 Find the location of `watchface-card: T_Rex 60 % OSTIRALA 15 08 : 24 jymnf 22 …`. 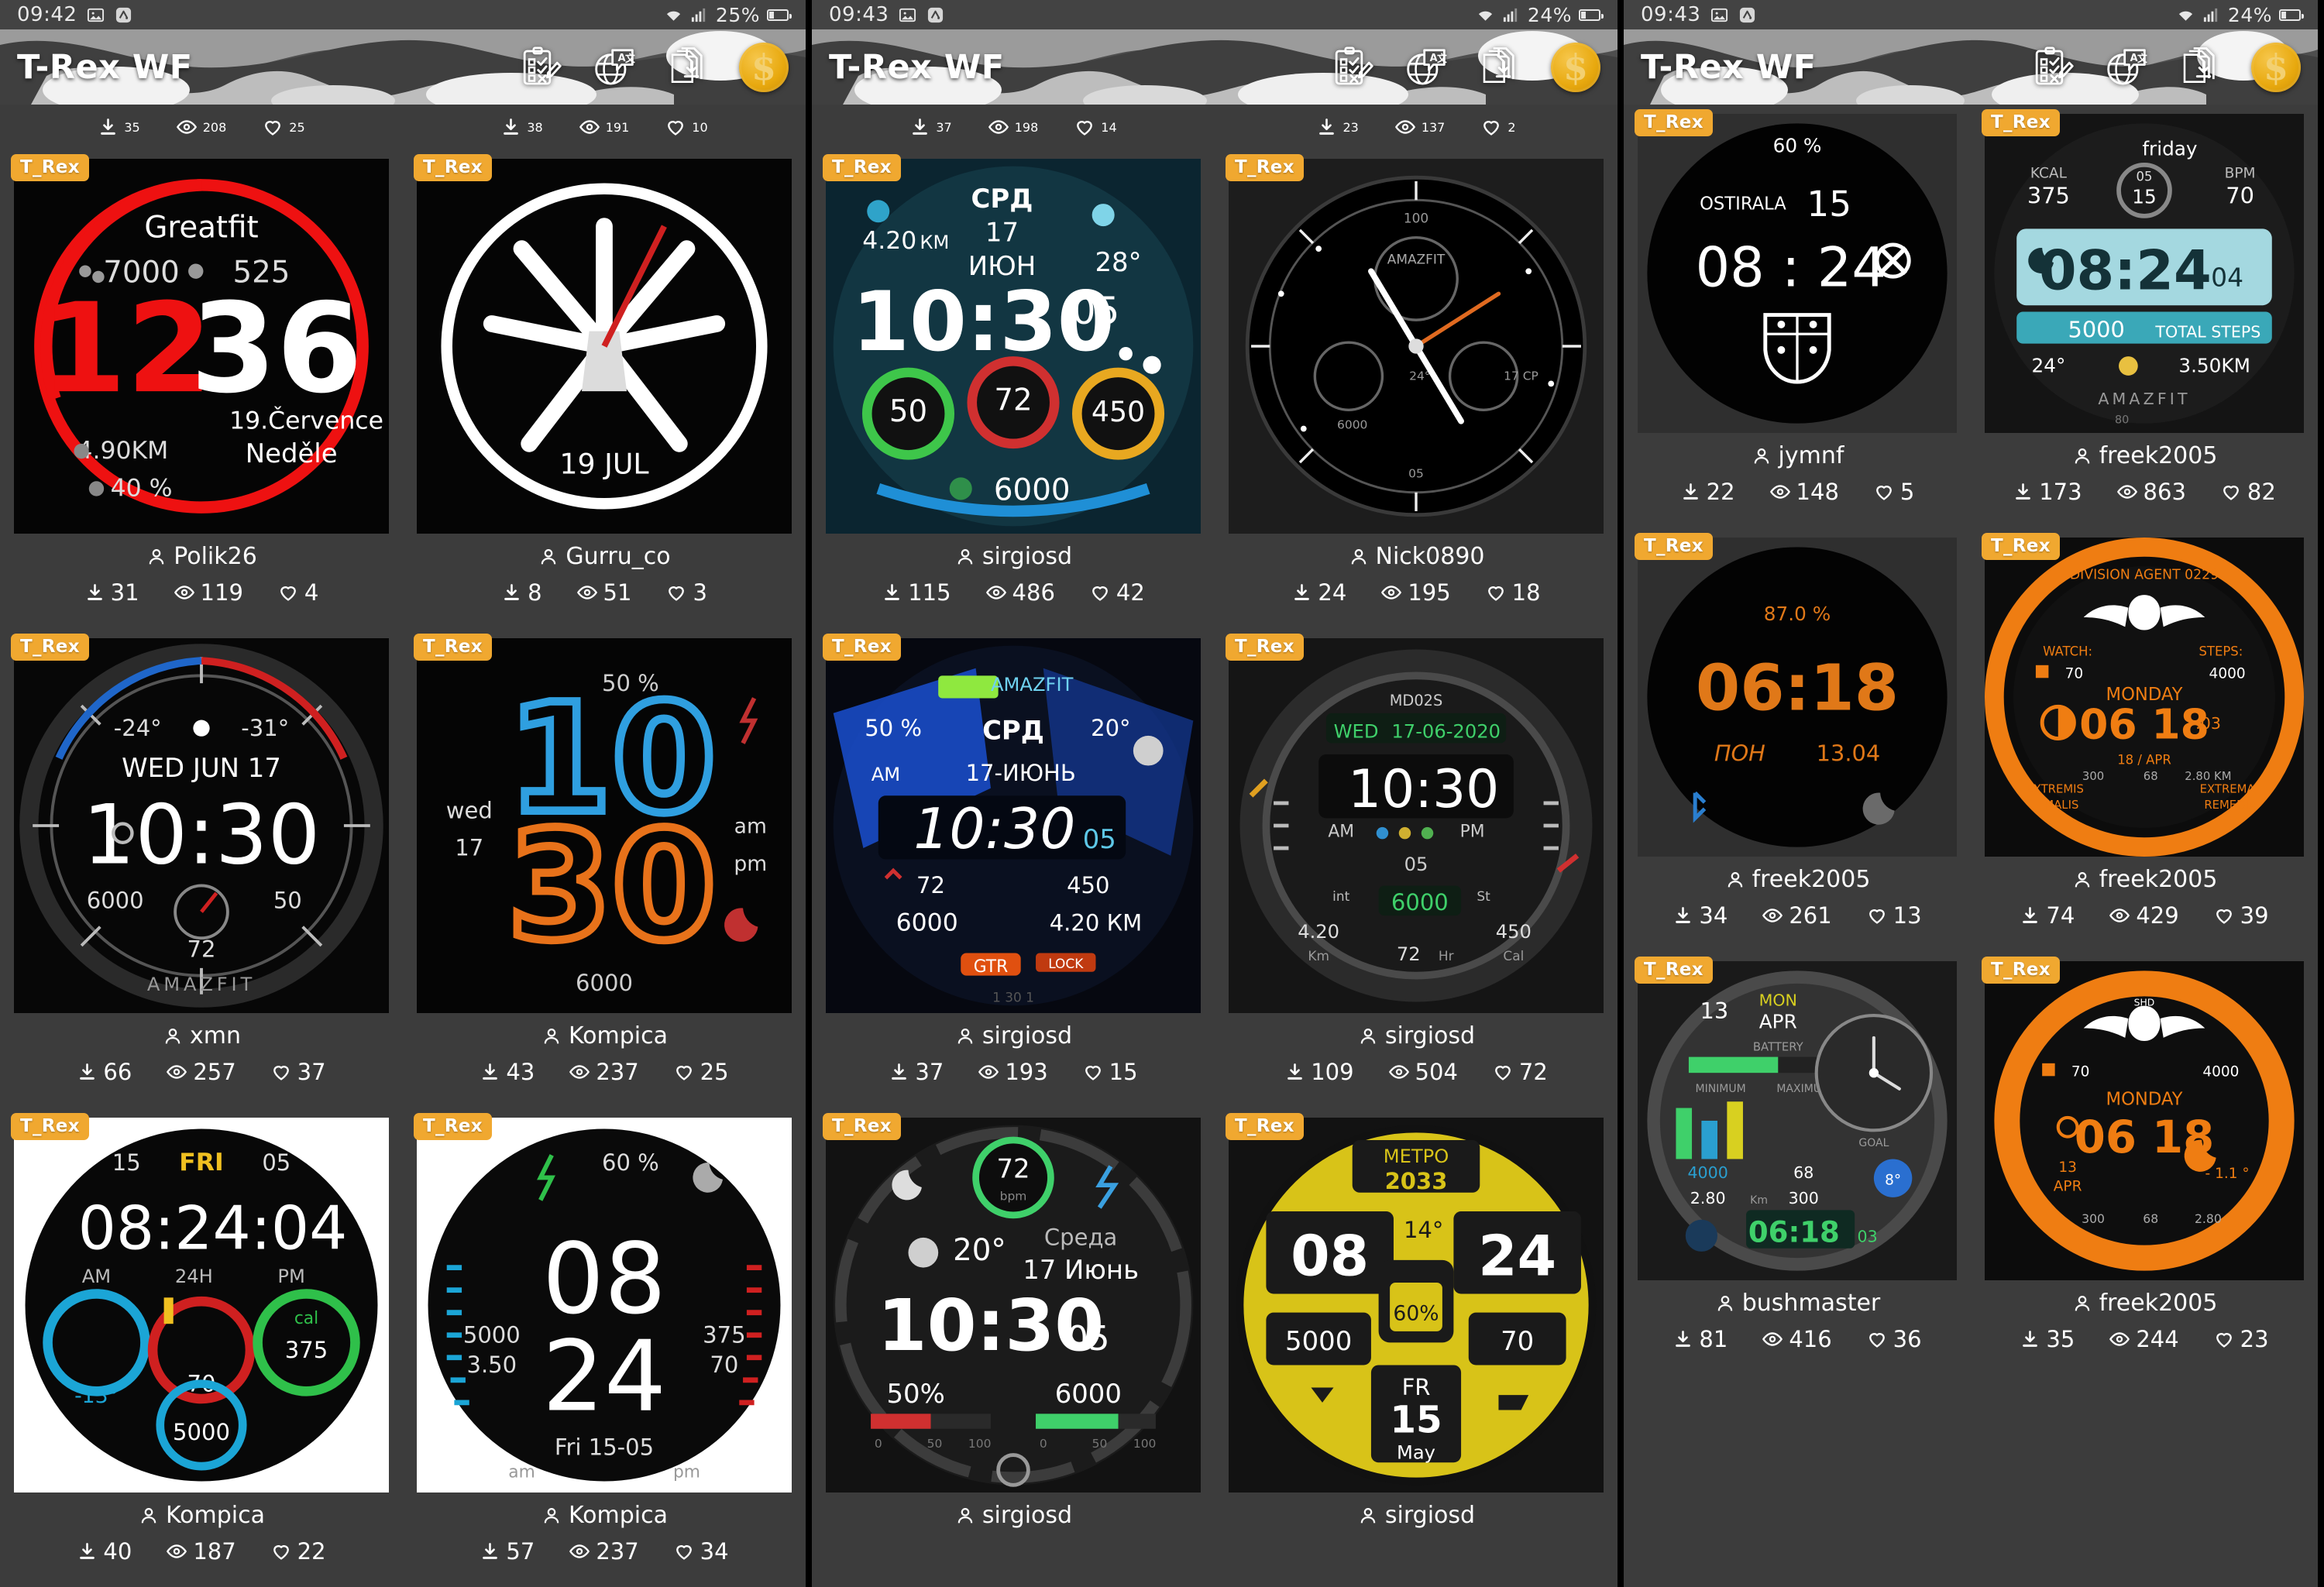

watchface-card: T_Rex 60 % OSTIRALA 15 08 : 24 jymnf 22 … is located at coordinates (1797, 316).